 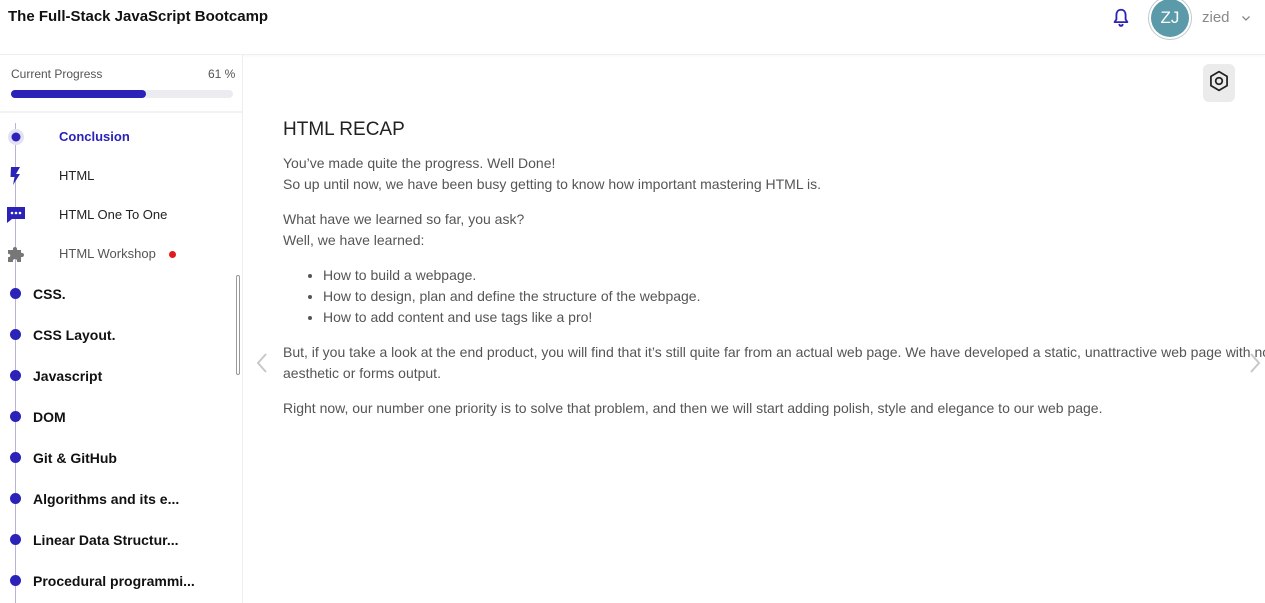 What do you see at coordinates (79, 94) in the screenshot?
I see `progress-bar-fill` at bounding box center [79, 94].